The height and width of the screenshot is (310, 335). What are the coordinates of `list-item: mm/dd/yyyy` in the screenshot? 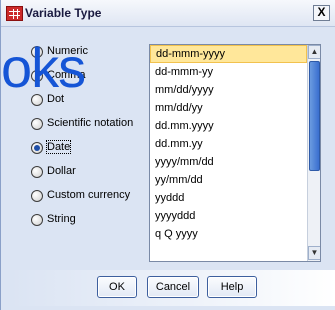 It's located at (228, 90).